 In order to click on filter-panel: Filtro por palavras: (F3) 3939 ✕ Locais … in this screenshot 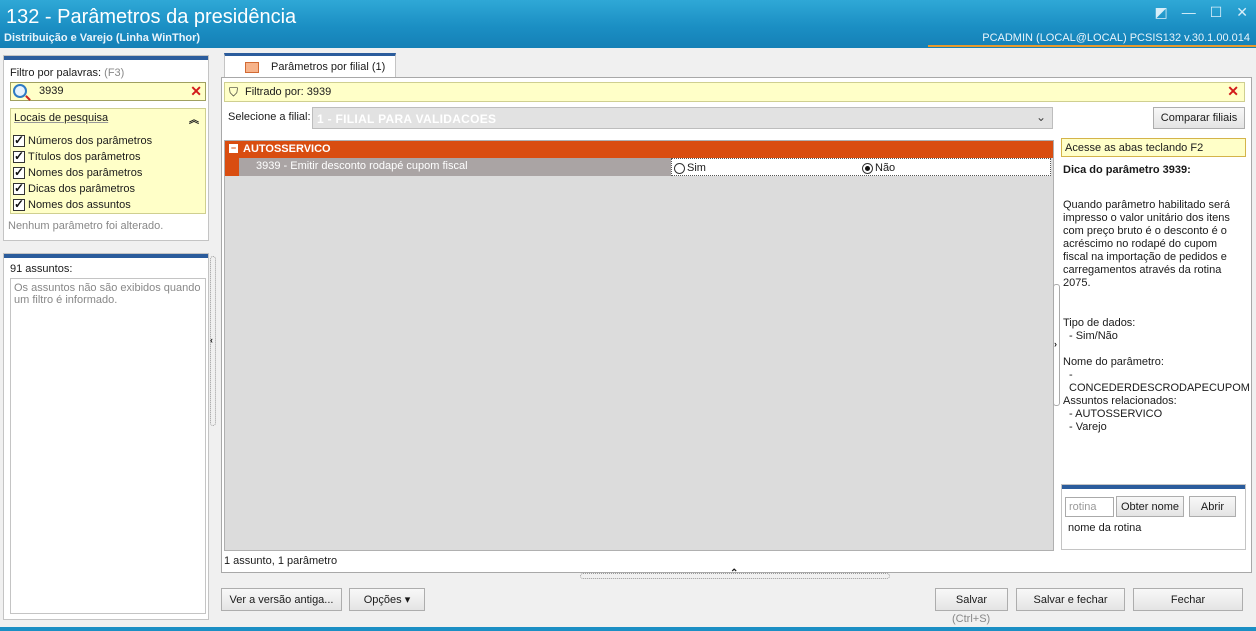, I will do `click(106, 148)`.